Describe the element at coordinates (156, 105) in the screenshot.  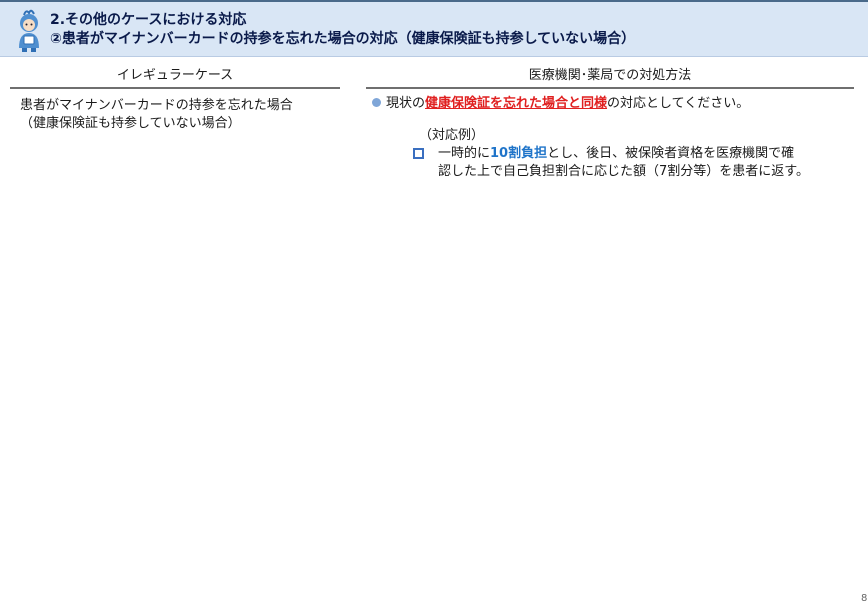
I see `irregular-case-line1: 患者がマイナンバーカードの持参を忘れた場合` at that location.